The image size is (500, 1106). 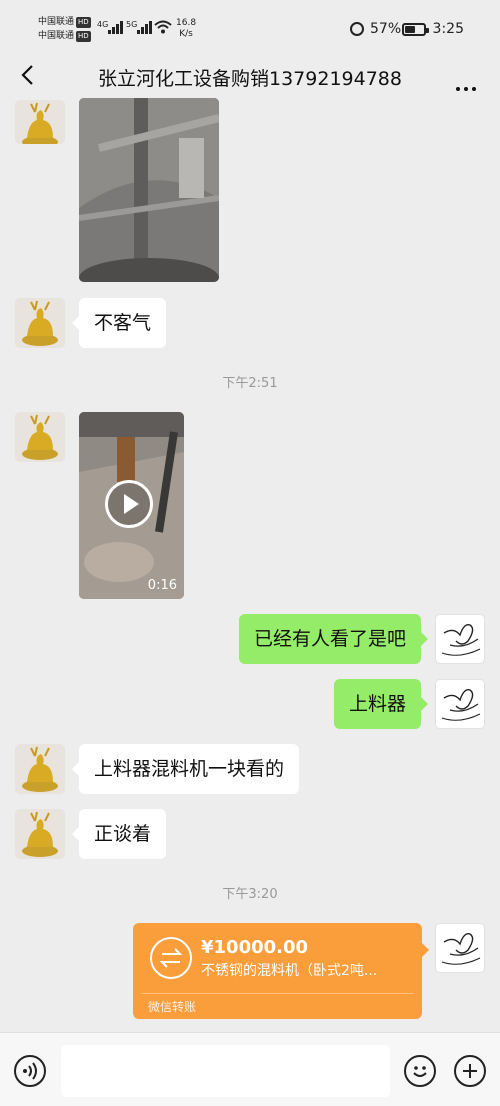 I want to click on play-icon, so click(x=129, y=504).